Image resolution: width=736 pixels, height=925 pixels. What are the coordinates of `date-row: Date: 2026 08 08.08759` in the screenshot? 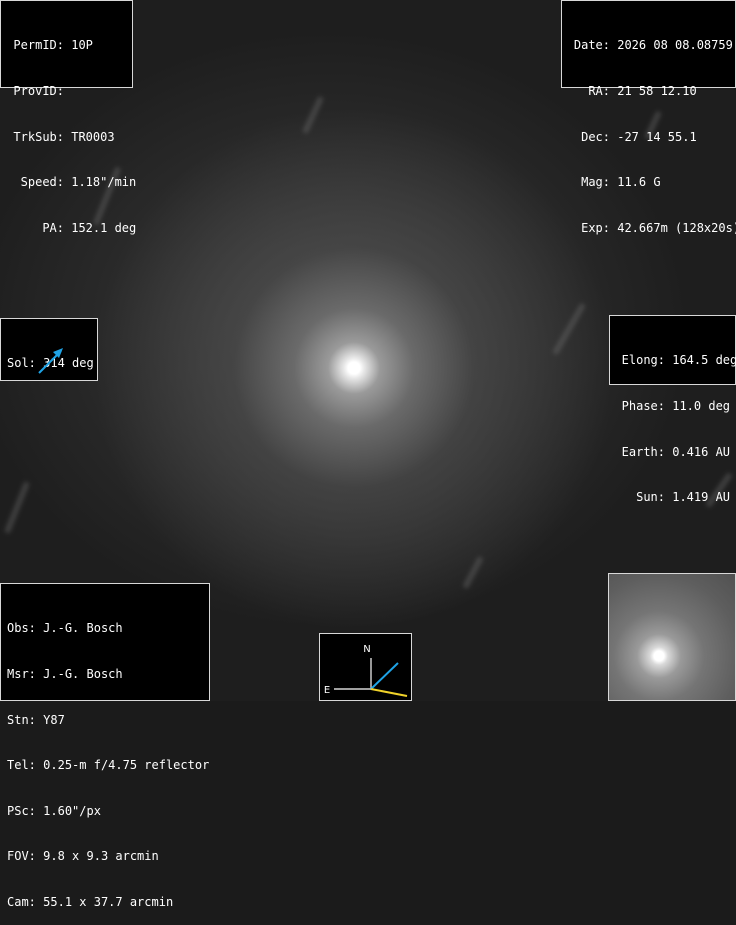 It's located at (650, 45).